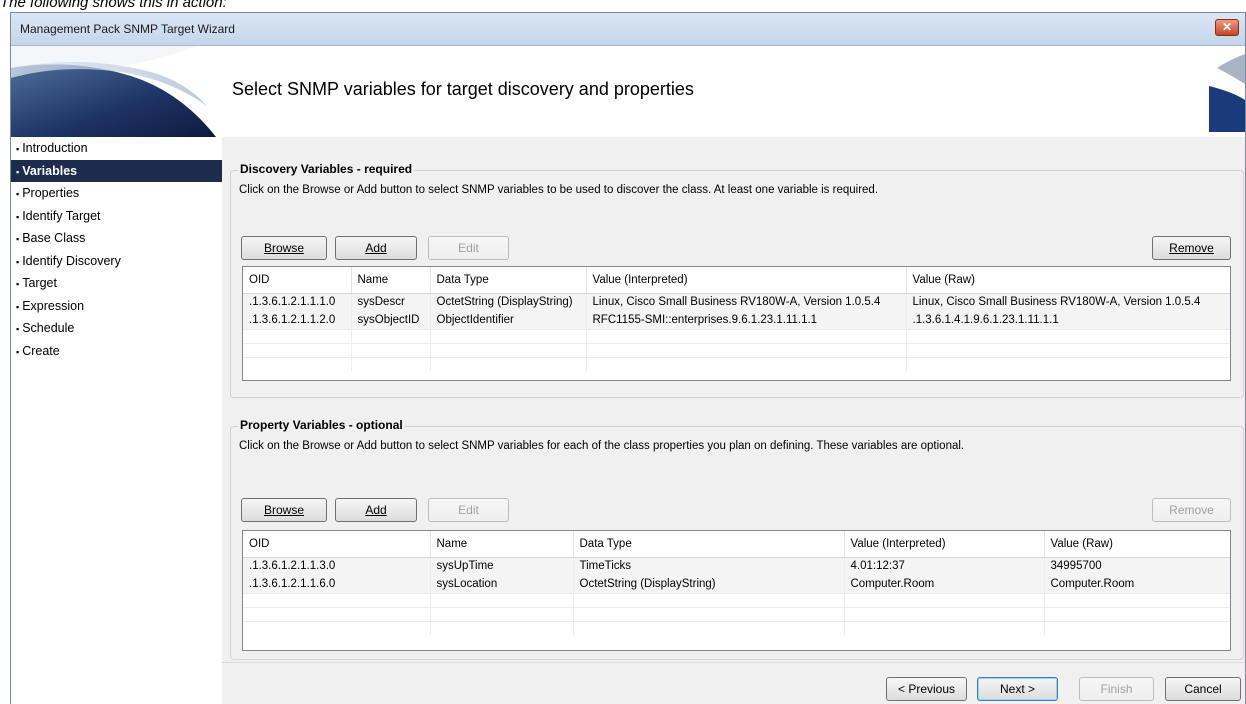 Image resolution: width=1246 pixels, height=704 pixels. I want to click on nav-item-create: ▪ Create, so click(116, 351).